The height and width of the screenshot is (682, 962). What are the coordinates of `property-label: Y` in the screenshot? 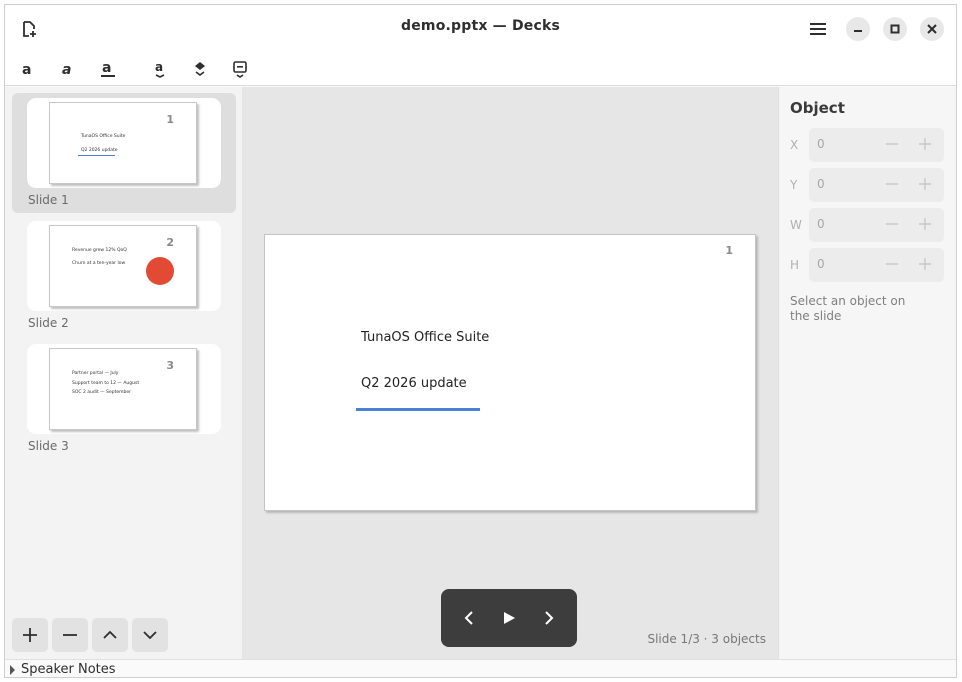 It's located at (794, 185).